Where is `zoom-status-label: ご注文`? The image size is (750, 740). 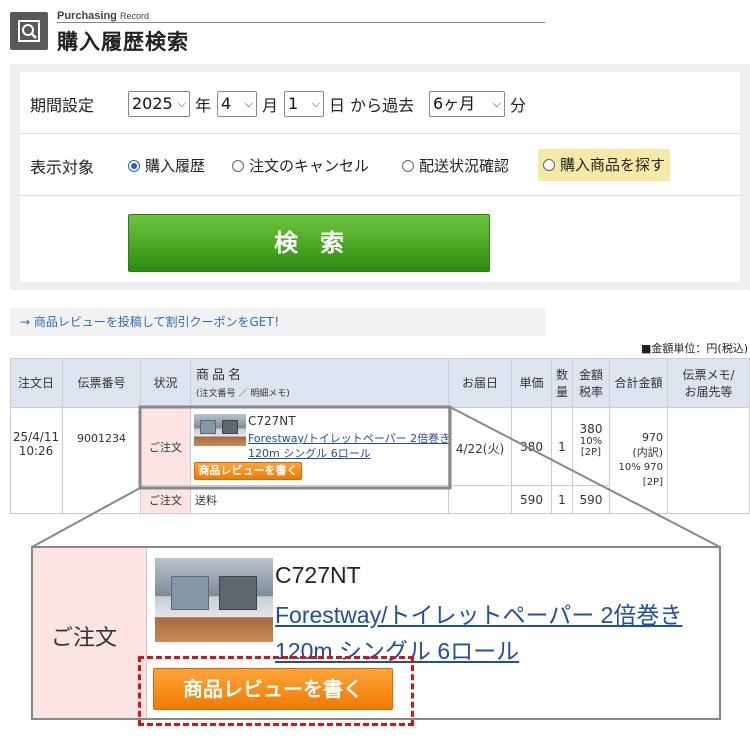
zoom-status-label: ご注文 is located at coordinates (84, 638).